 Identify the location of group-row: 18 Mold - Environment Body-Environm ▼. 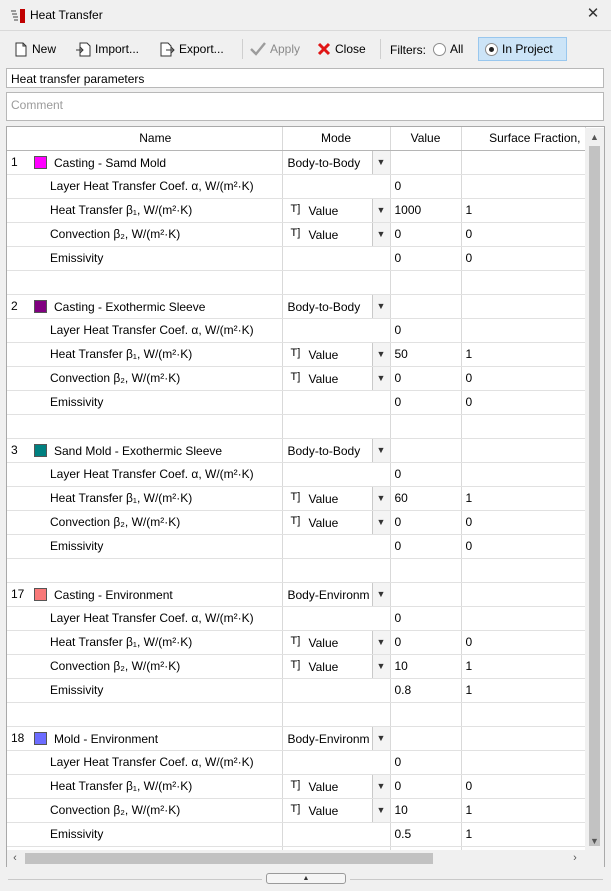
(296, 738).